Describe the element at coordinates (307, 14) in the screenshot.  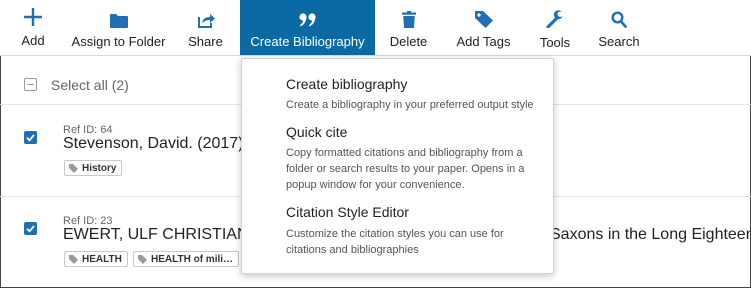
I see `quote-icon` at that location.